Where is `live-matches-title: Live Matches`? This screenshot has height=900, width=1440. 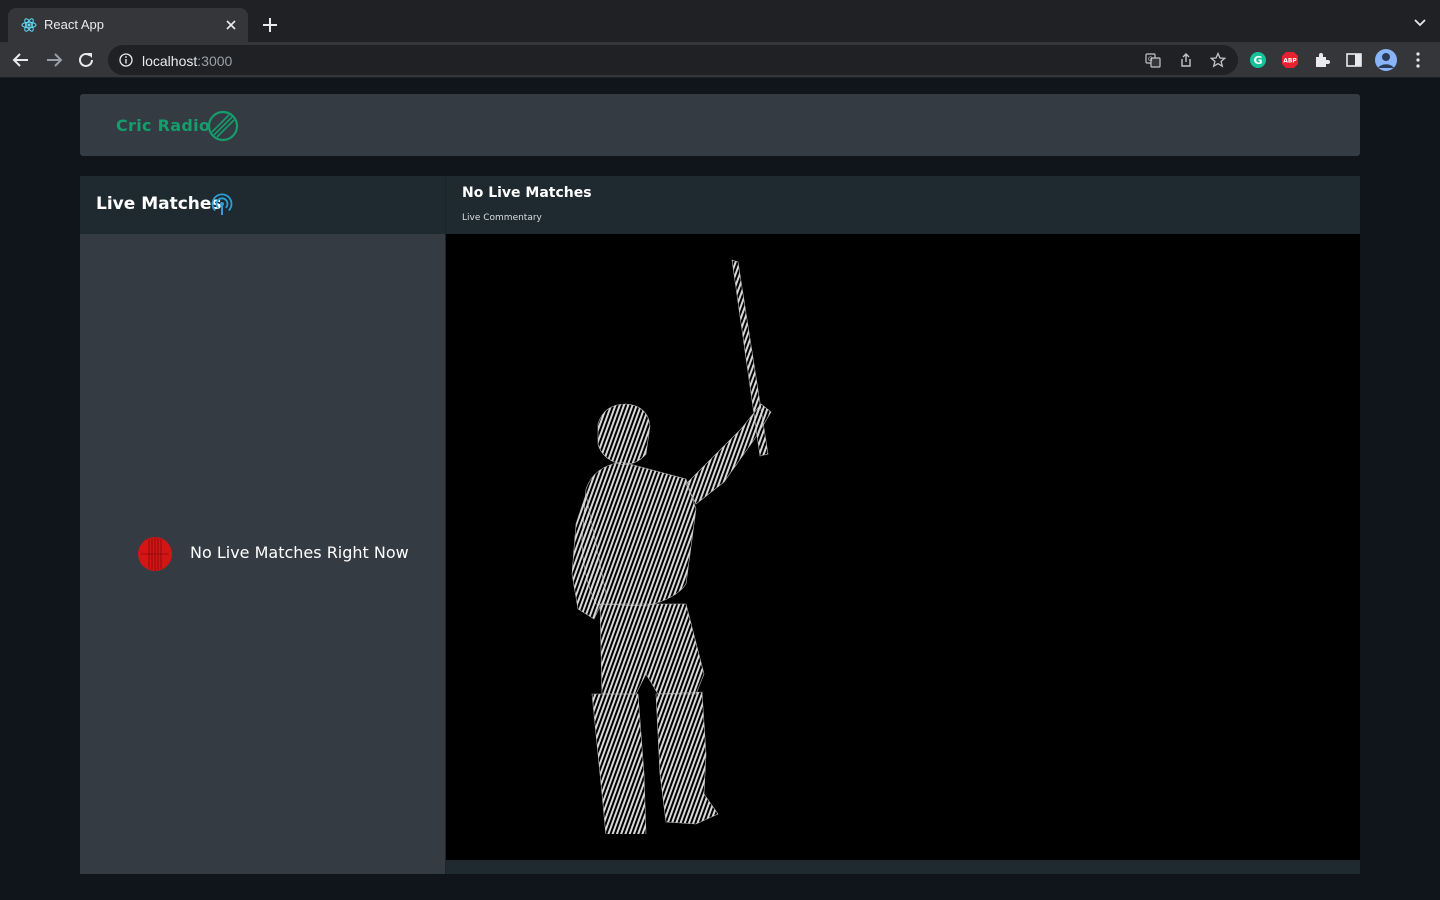
live-matches-title: Live Matches is located at coordinates (159, 204).